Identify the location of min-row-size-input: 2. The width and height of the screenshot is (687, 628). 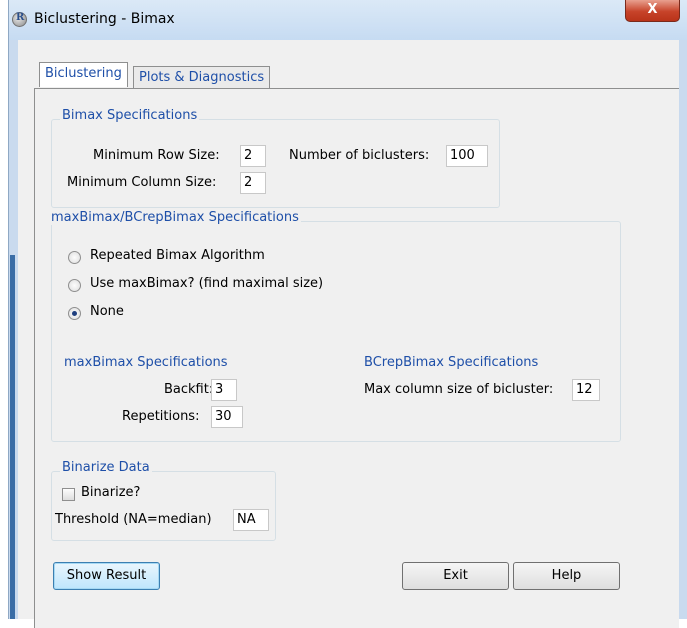
(253, 156).